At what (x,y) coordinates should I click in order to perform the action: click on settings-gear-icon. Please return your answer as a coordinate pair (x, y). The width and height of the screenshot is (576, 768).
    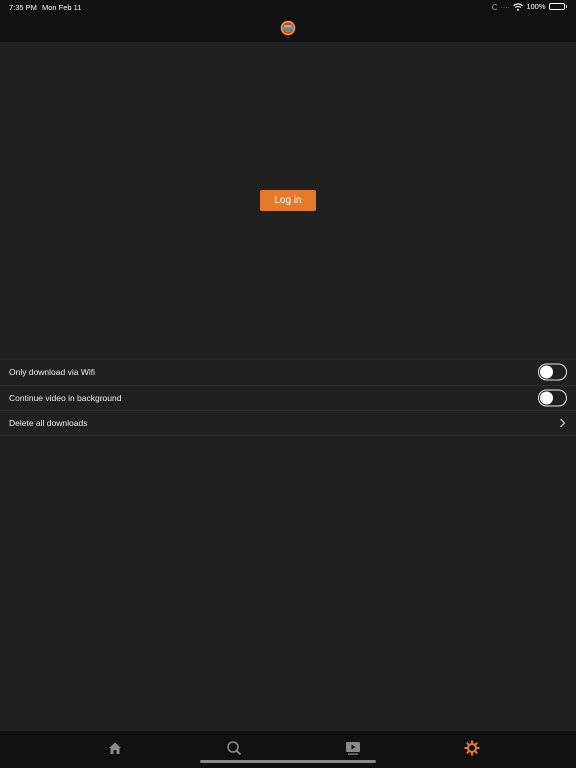
    Looking at the image, I should click on (472, 748).